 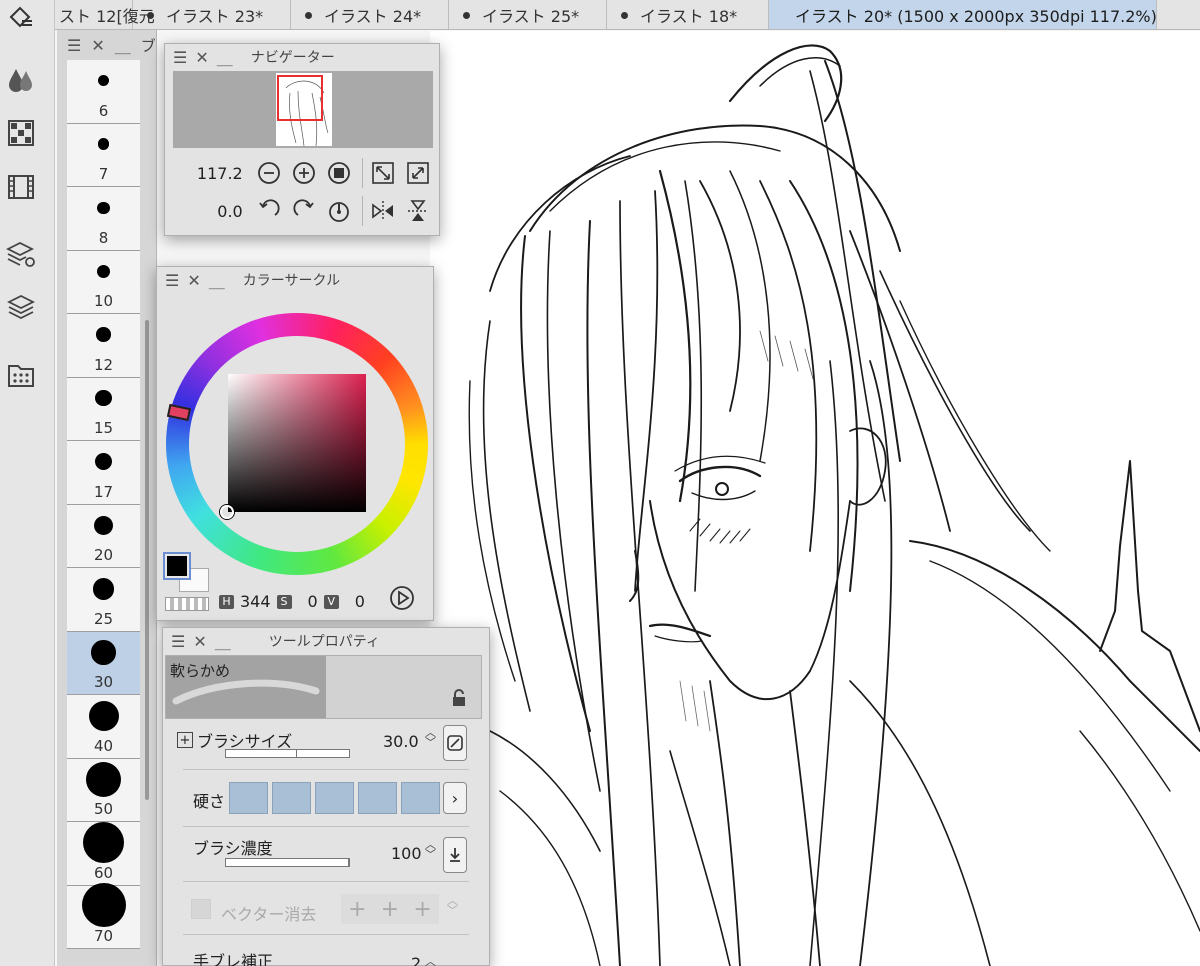 What do you see at coordinates (103, 409) in the screenshot?
I see `brush-size-item: 15` at bounding box center [103, 409].